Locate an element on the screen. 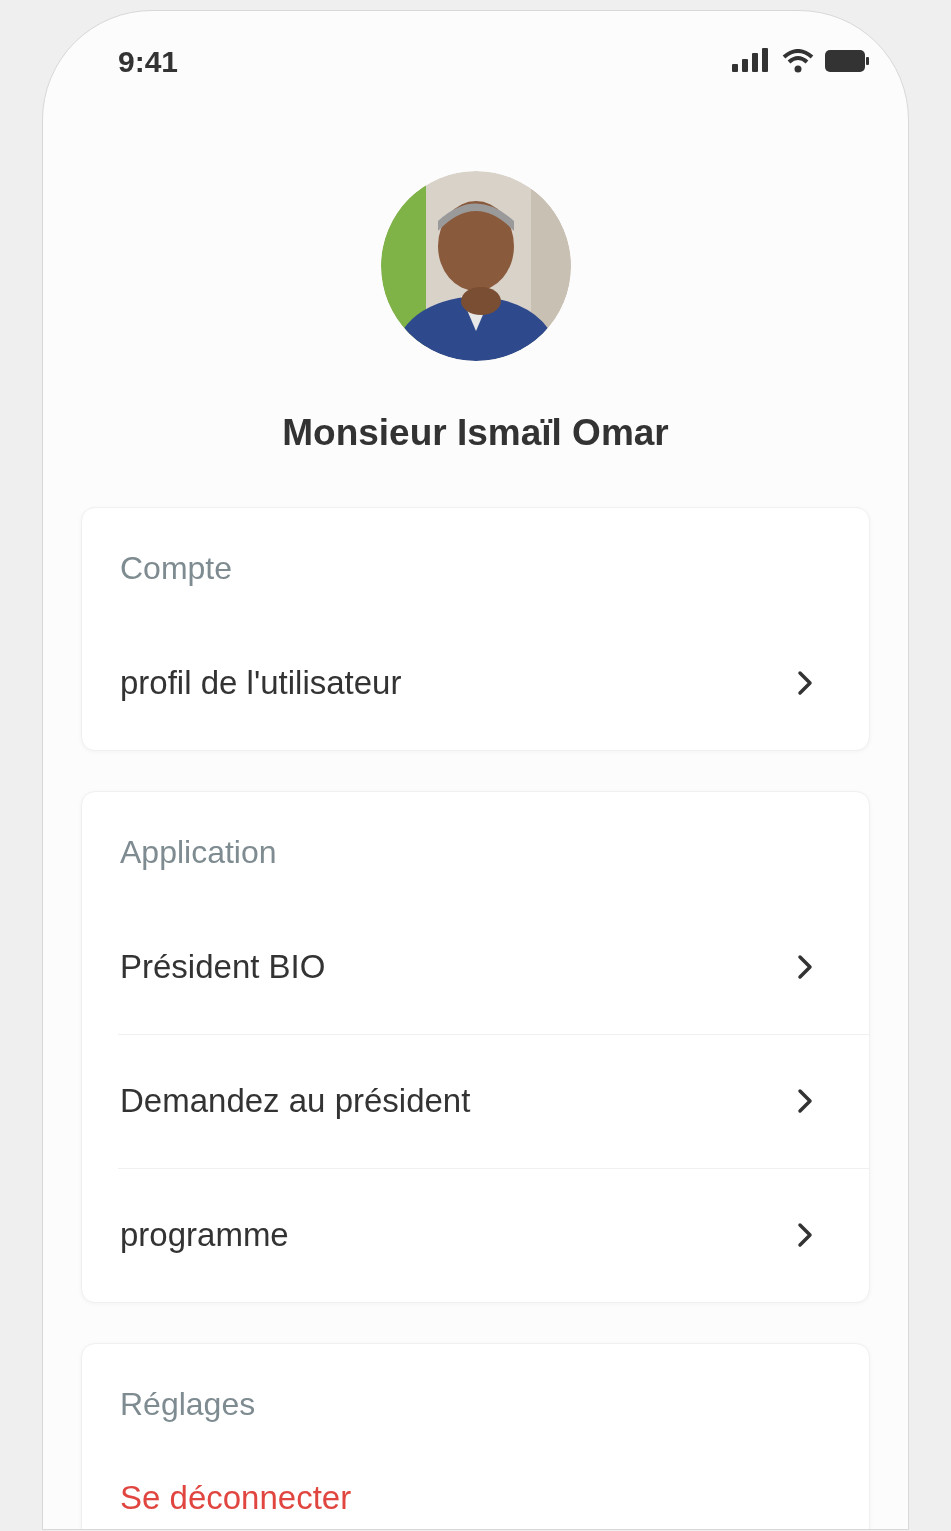  menu-item: programme is located at coordinates (493, 1235).